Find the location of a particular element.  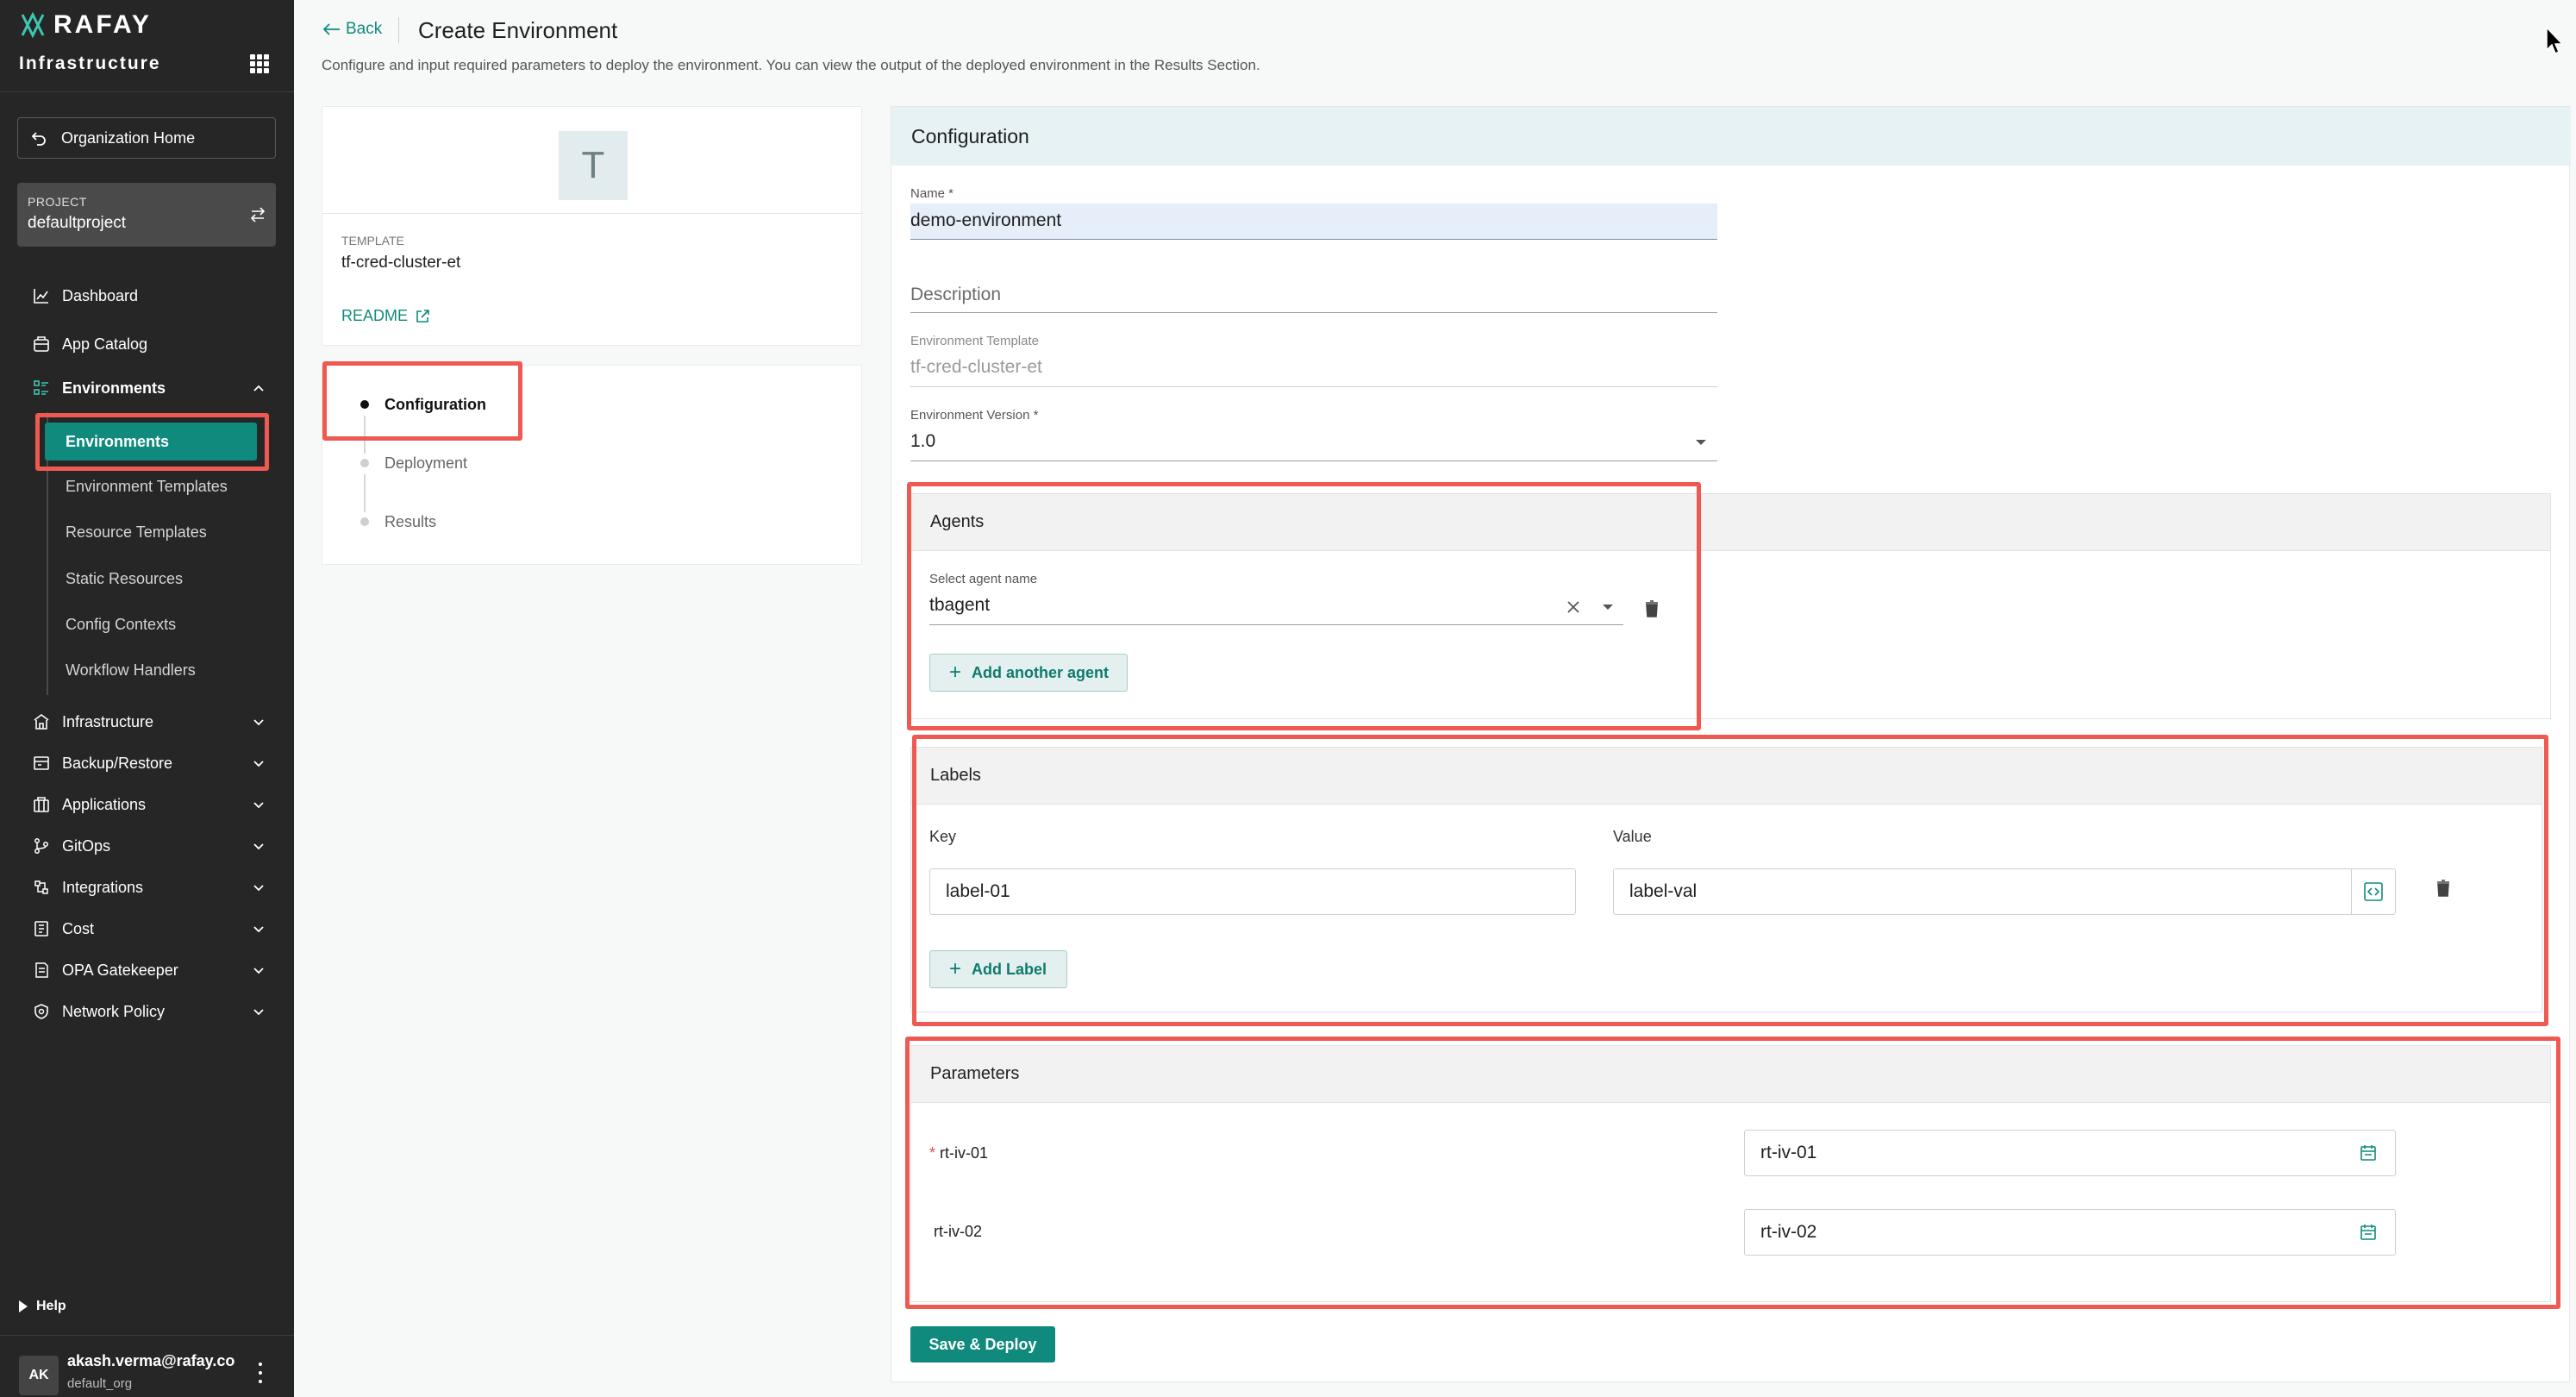

sidebar-subitem-resource-templates: Resource Templates is located at coordinates (136, 532).